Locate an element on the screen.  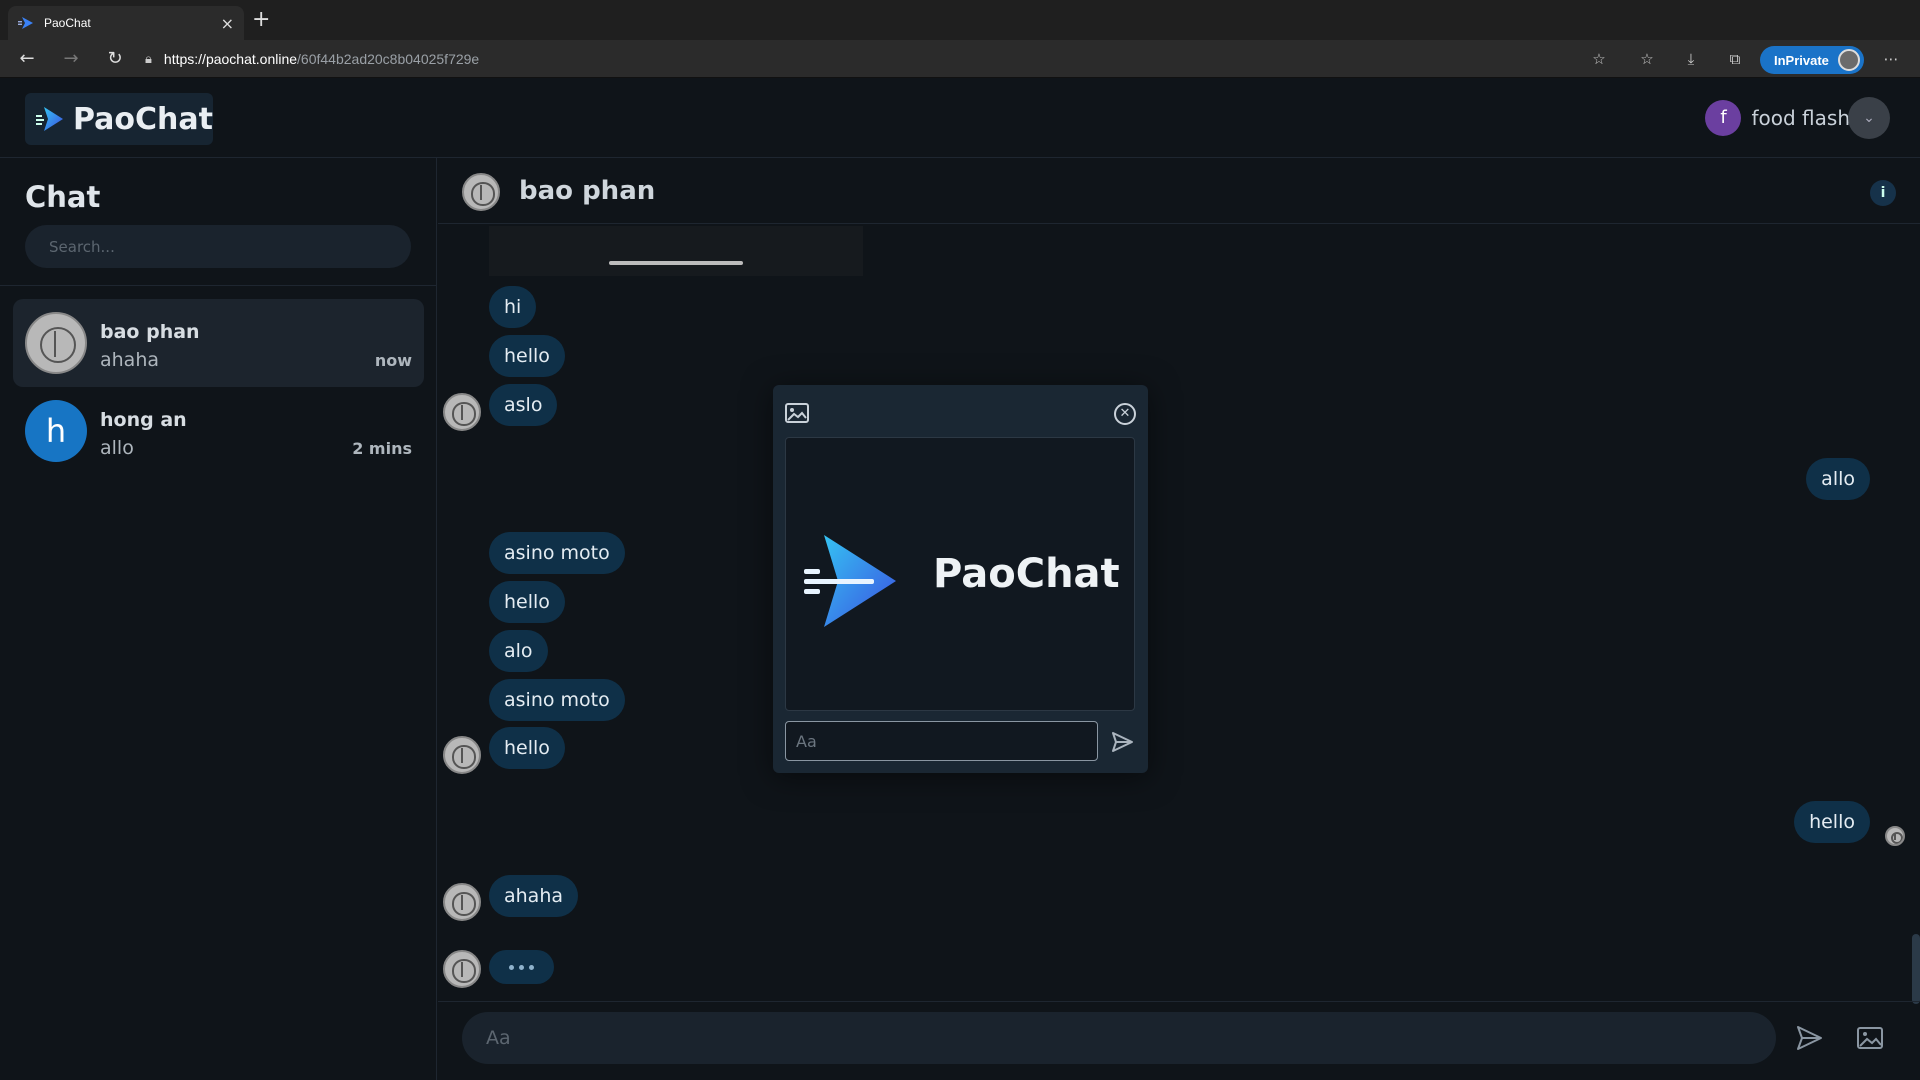
inprivate-label: InPrivate is located at coordinates (1801, 60).